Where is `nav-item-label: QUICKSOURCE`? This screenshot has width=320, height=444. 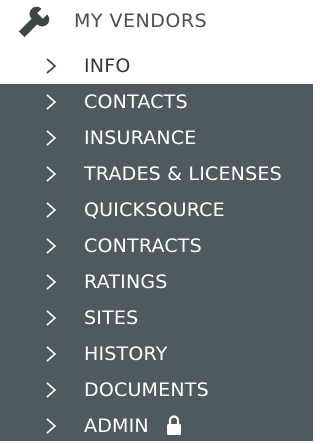
nav-item-label: QUICKSOURCE is located at coordinates (154, 210).